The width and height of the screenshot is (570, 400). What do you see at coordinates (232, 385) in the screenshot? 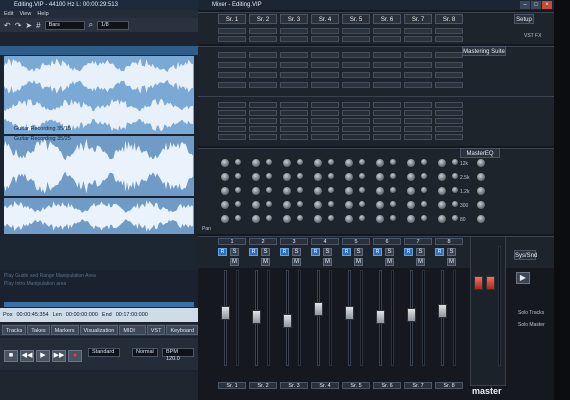
I see `channel-name-bottom: Sr. 1` at bounding box center [232, 385].